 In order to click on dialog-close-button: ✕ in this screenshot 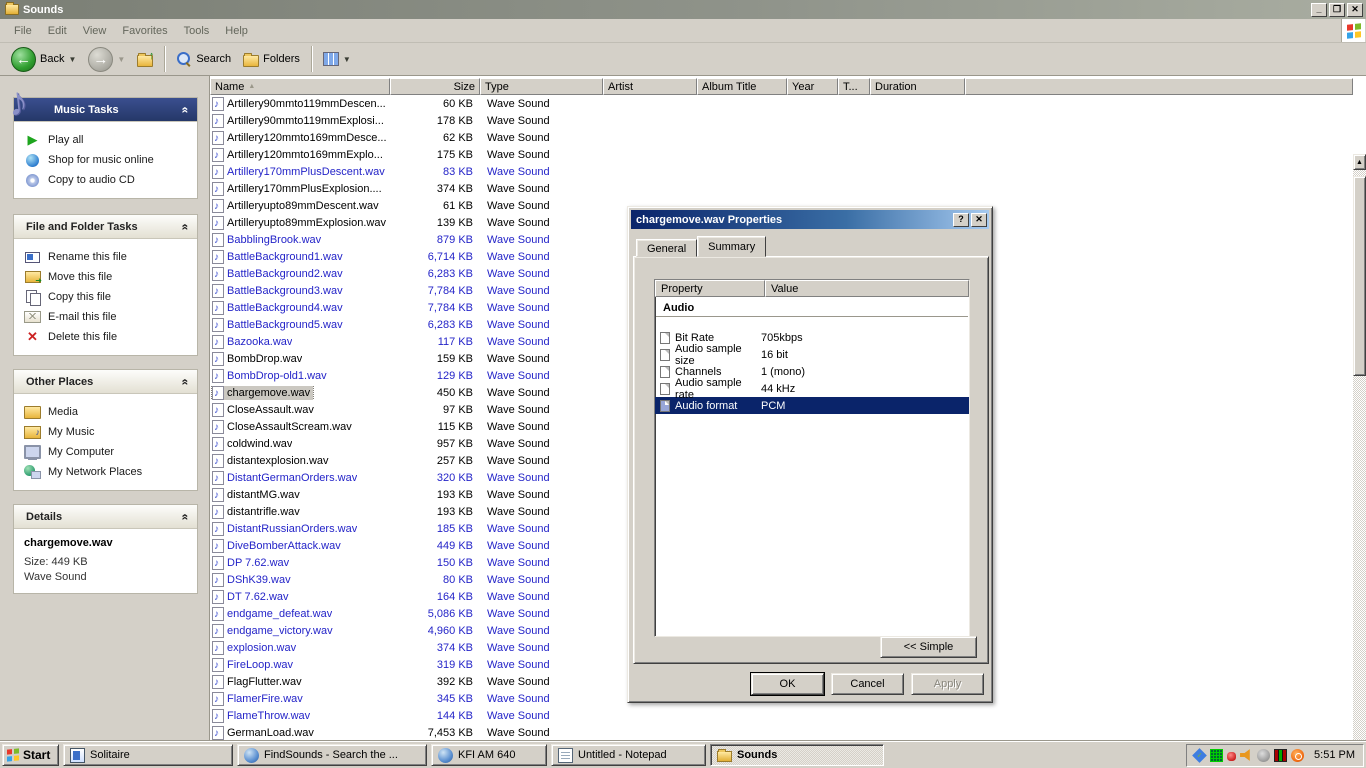, I will do `click(979, 219)`.